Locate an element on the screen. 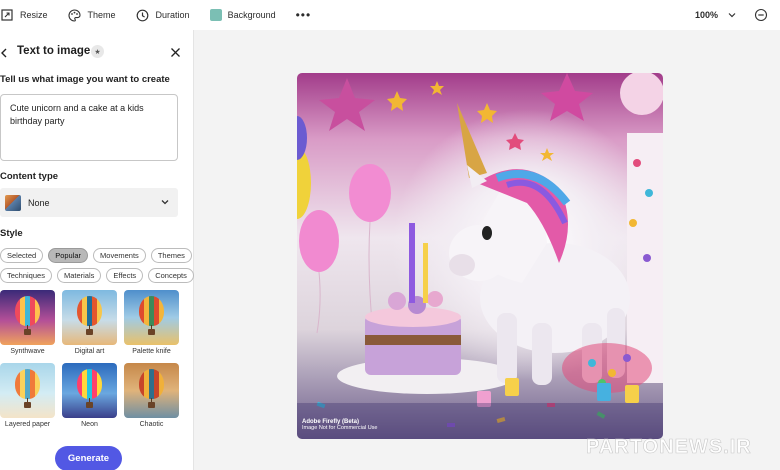  theme-button: Theme is located at coordinates (92, 15).